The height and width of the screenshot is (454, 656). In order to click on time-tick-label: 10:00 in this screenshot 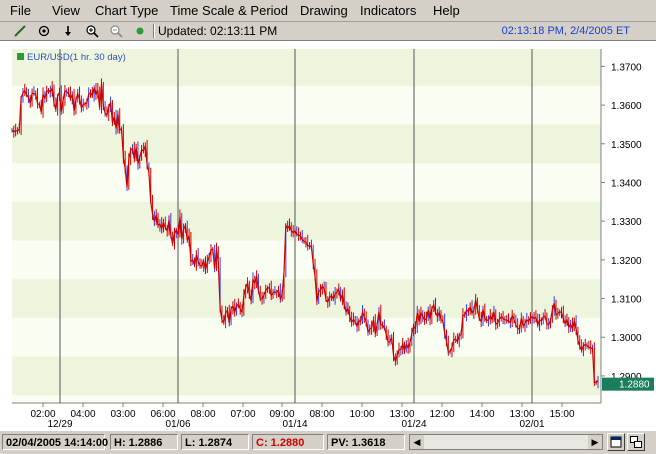, I will do `click(361, 414)`.